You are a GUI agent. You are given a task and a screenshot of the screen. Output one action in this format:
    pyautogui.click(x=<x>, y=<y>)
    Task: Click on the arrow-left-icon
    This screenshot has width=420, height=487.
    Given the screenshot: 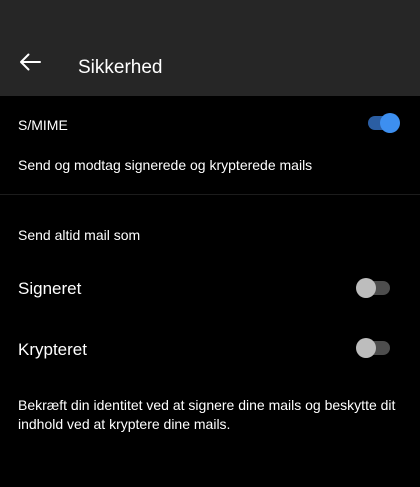 What is the action you would take?
    pyautogui.click(x=30, y=62)
    